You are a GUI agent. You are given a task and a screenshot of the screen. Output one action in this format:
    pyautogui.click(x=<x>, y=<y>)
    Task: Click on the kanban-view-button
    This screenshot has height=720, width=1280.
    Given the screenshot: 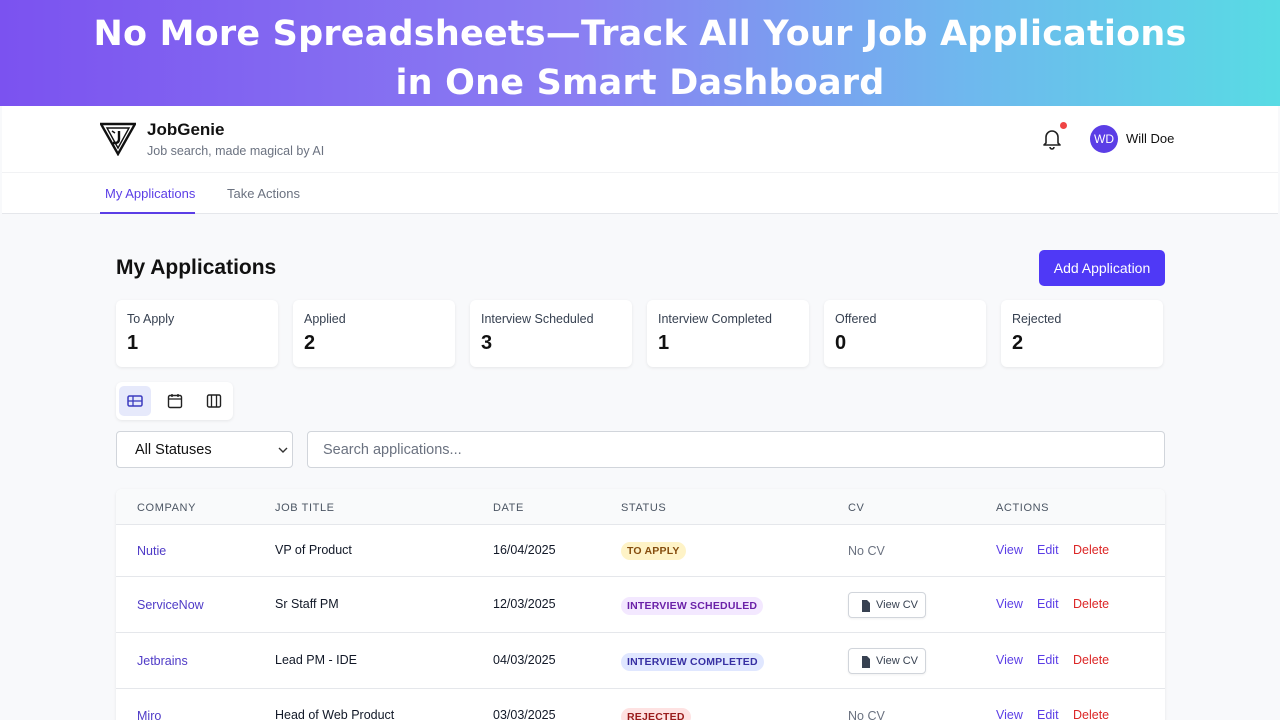 What is the action you would take?
    pyautogui.click(x=214, y=401)
    